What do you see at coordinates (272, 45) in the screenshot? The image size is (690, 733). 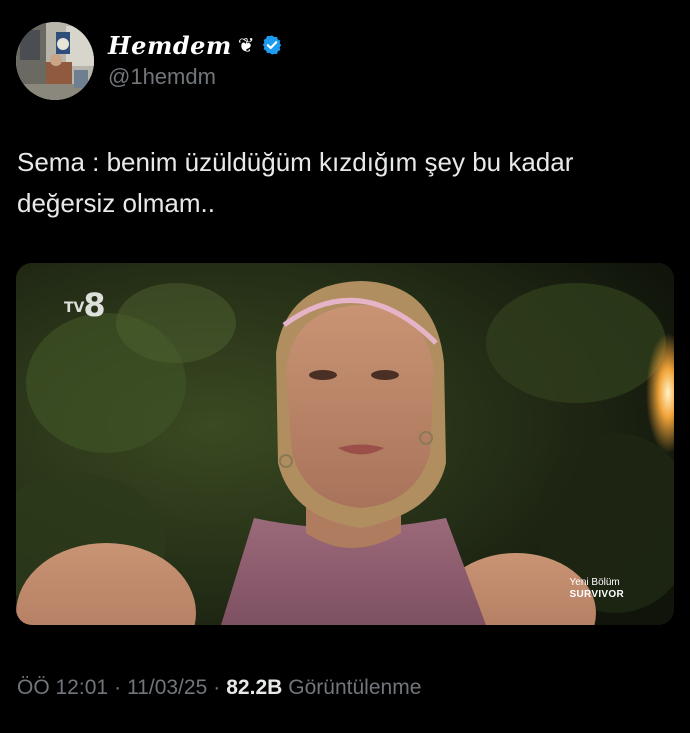 I see `verified-badge-icon` at bounding box center [272, 45].